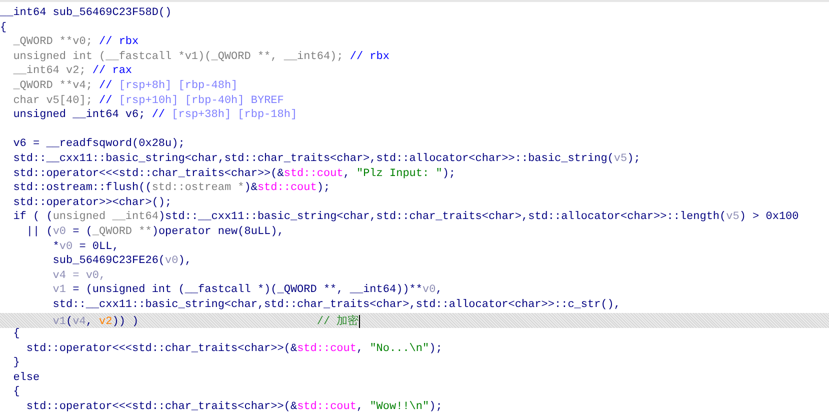 This screenshot has width=829, height=418. I want to click on code-line: std::ostream::flush((std::ostream *)&std::cout);, so click(172, 189).